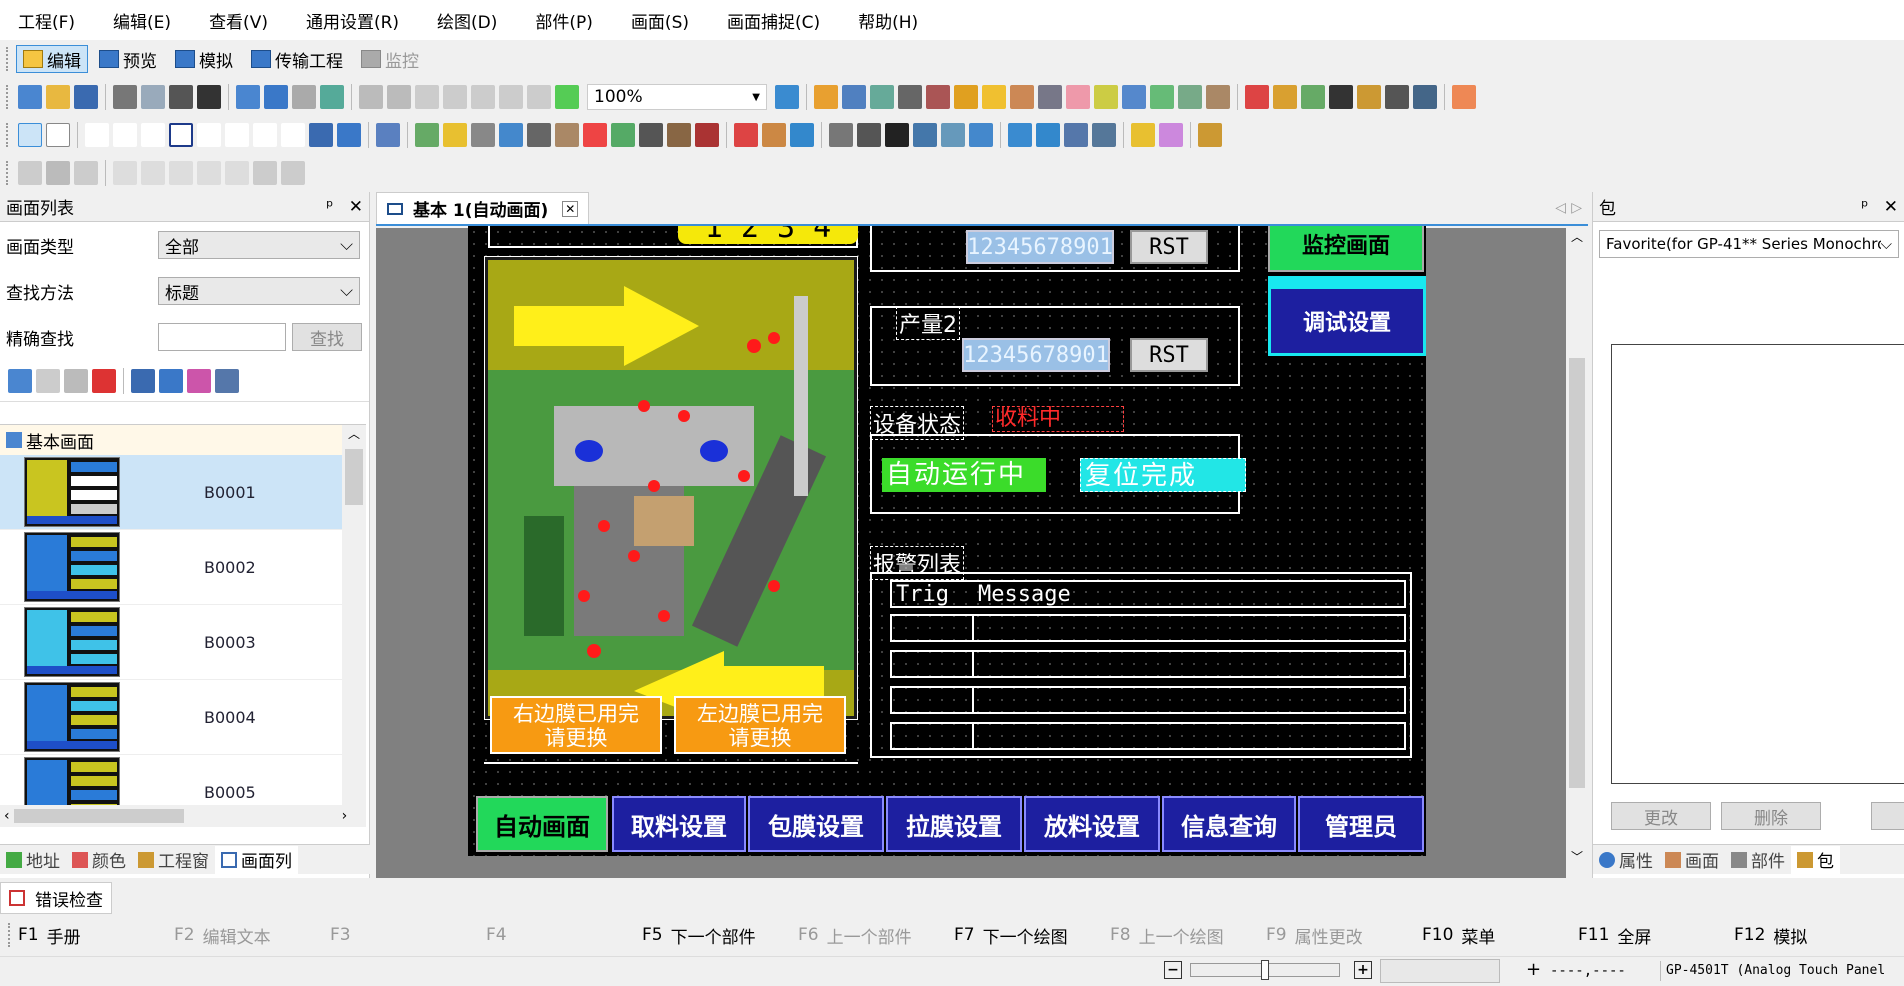  I want to click on timer2-icon, so click(237, 173).